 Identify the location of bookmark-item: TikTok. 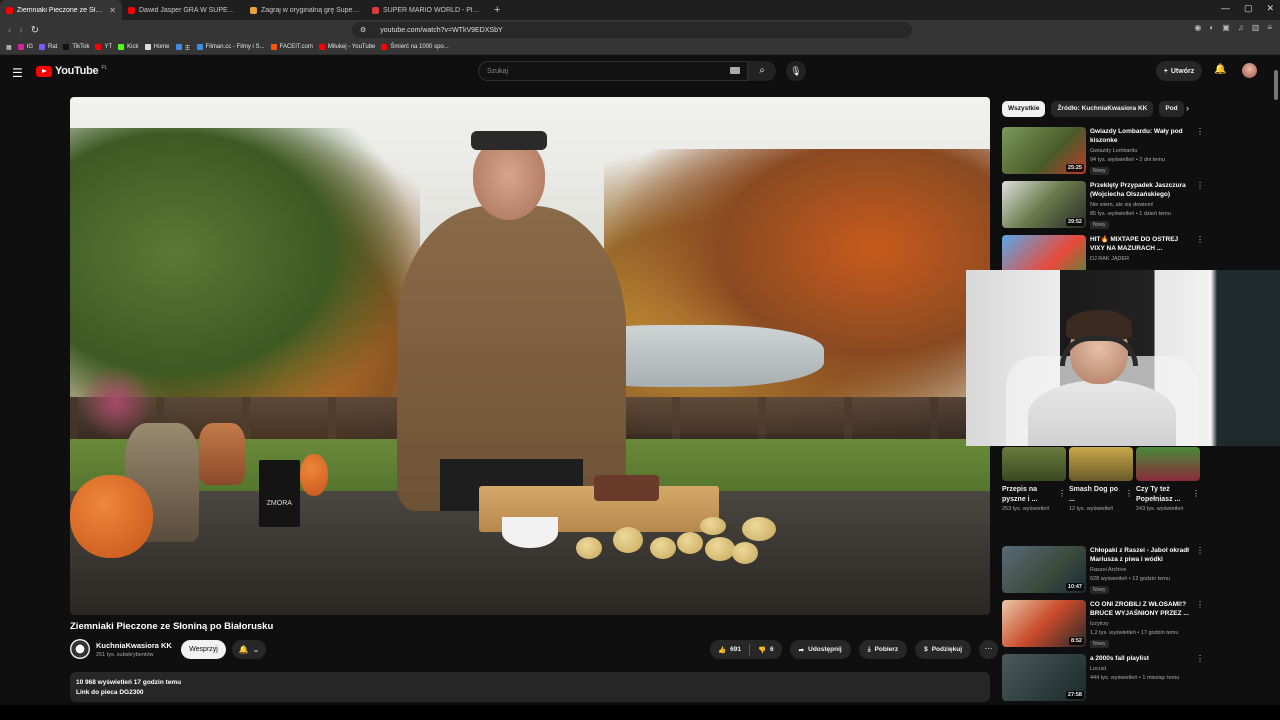
(76, 47).